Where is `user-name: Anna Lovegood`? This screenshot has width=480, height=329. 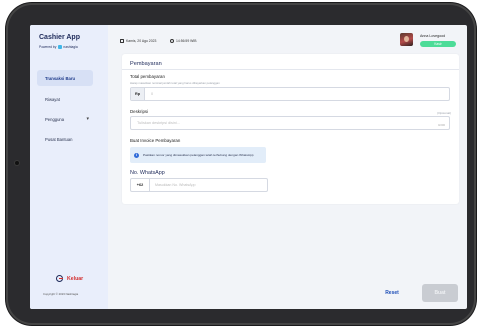
user-name: Anna Lovegood is located at coordinates (433, 36).